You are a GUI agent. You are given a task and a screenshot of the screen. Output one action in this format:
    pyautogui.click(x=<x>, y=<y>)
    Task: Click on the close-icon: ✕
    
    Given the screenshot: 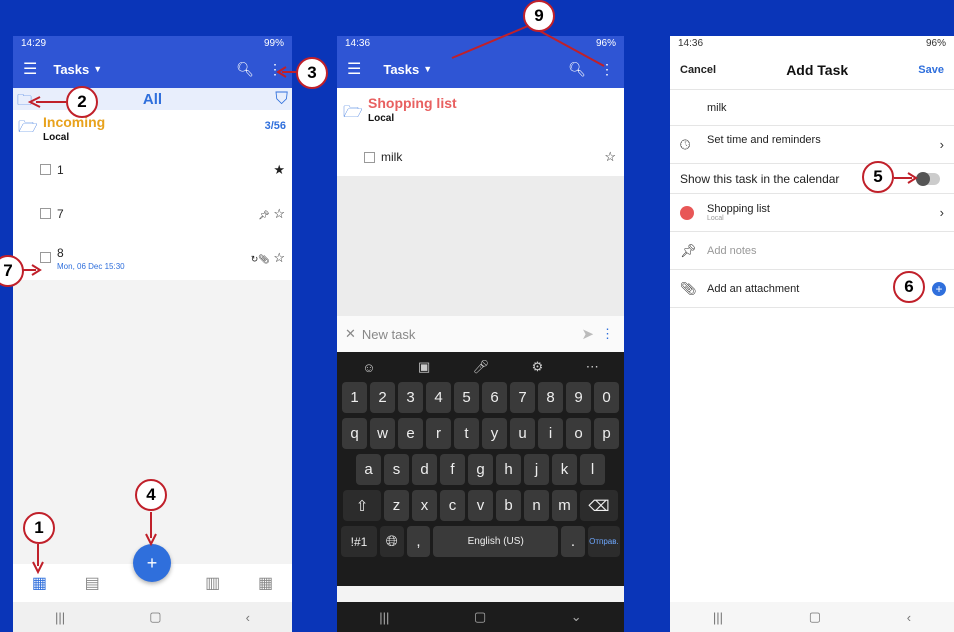 What is the action you would take?
    pyautogui.click(x=350, y=334)
    